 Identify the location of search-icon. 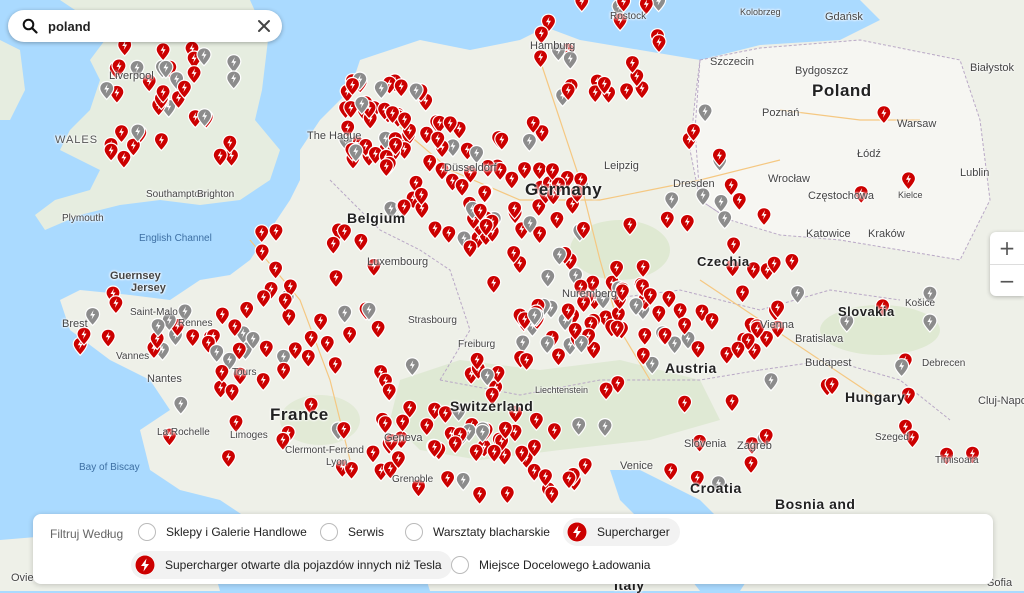
(30, 26).